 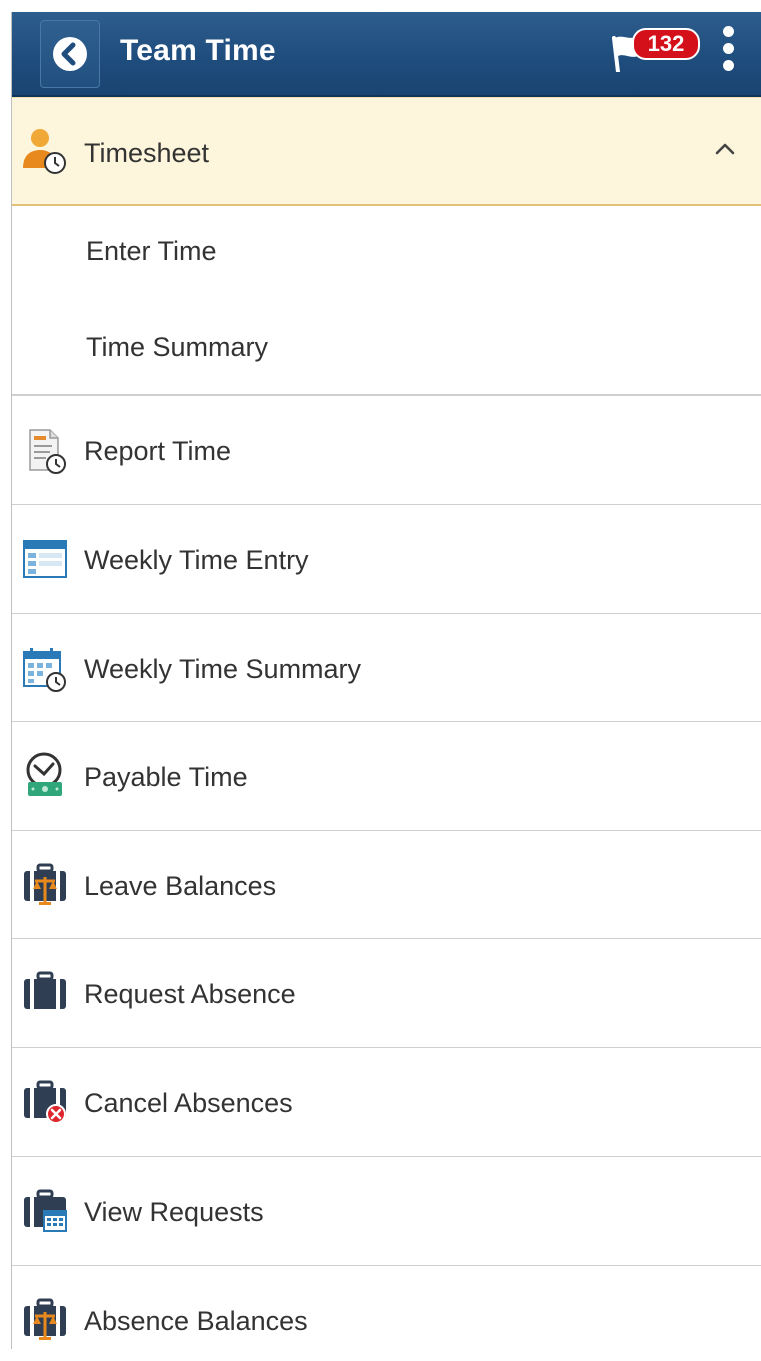 I want to click on menu-item-weekly-time-summary: Weekly Time Summary, so click(x=386, y=668).